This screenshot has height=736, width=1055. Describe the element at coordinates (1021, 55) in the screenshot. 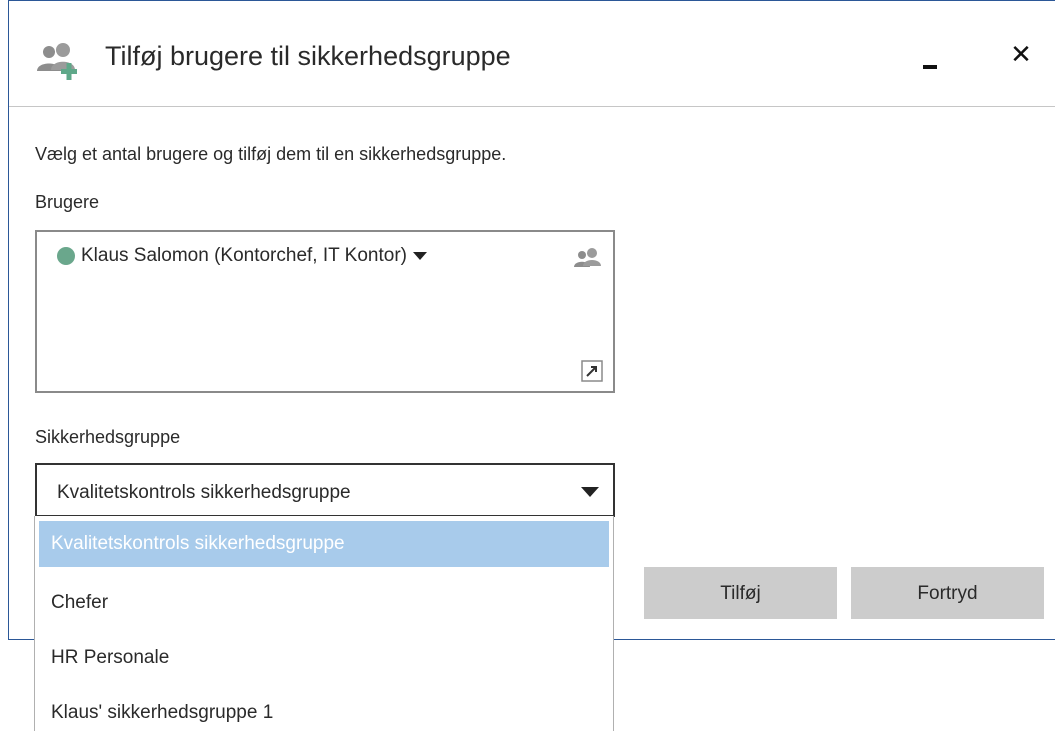

I see `close-button: ✕` at that location.